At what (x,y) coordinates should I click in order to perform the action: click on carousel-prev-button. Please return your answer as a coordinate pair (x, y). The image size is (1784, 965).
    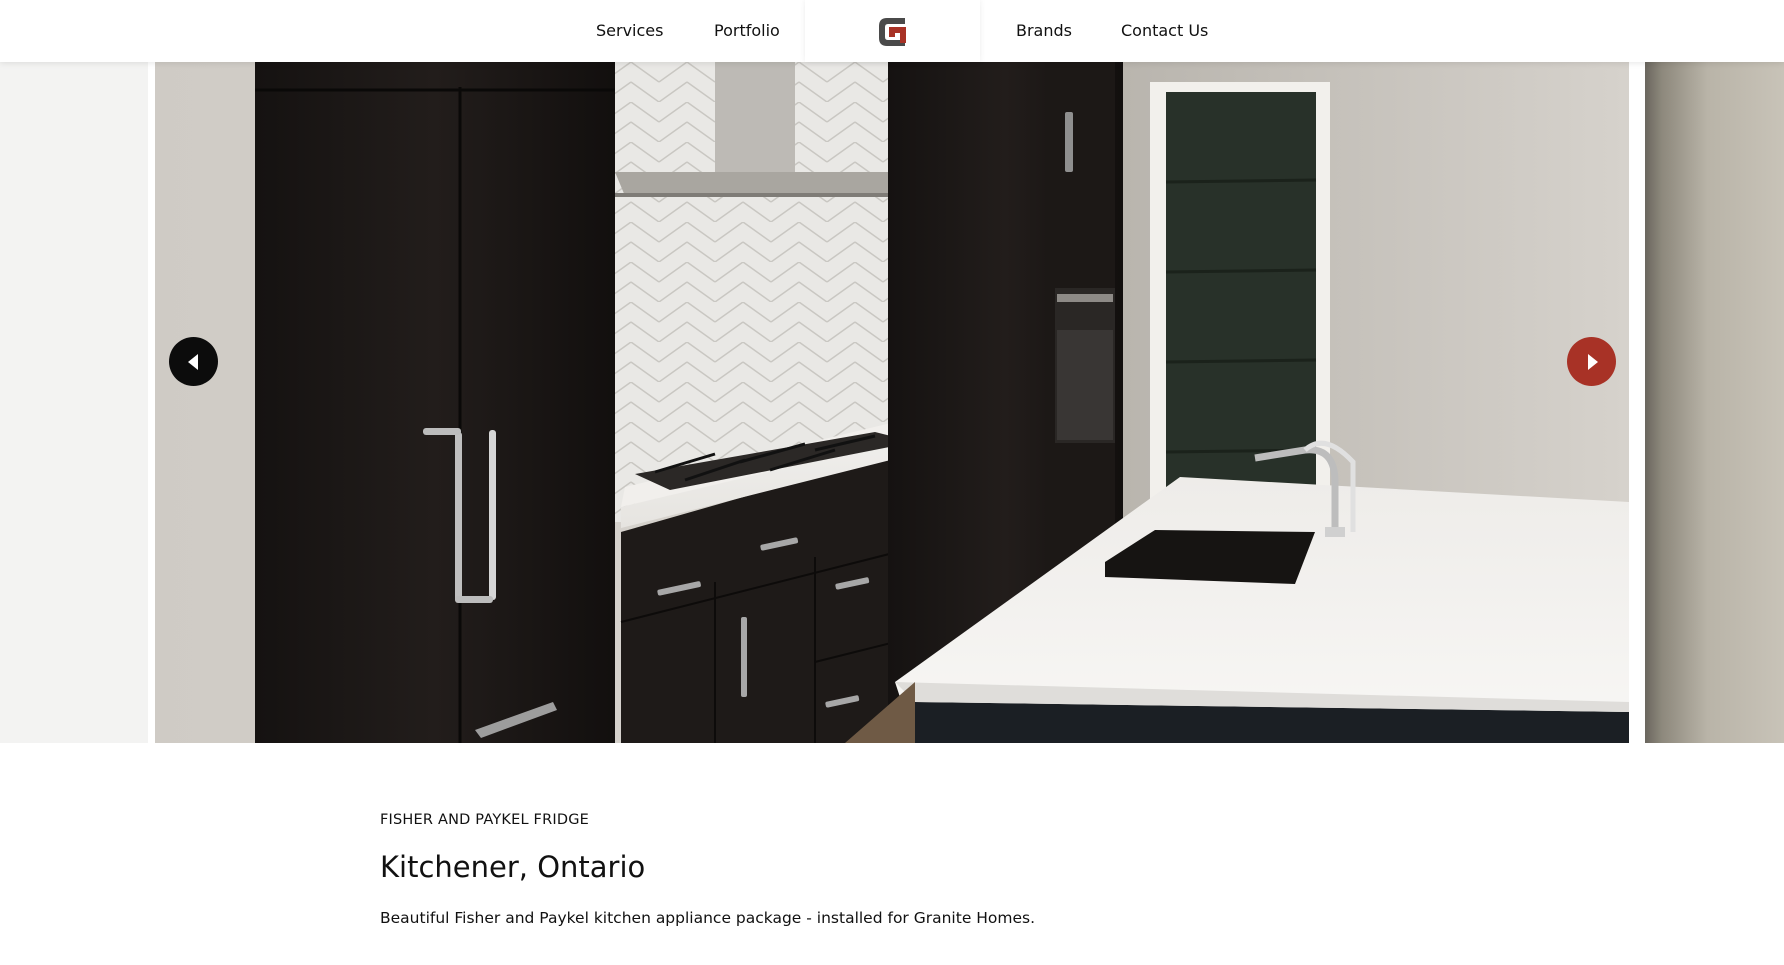
    Looking at the image, I should click on (193, 361).